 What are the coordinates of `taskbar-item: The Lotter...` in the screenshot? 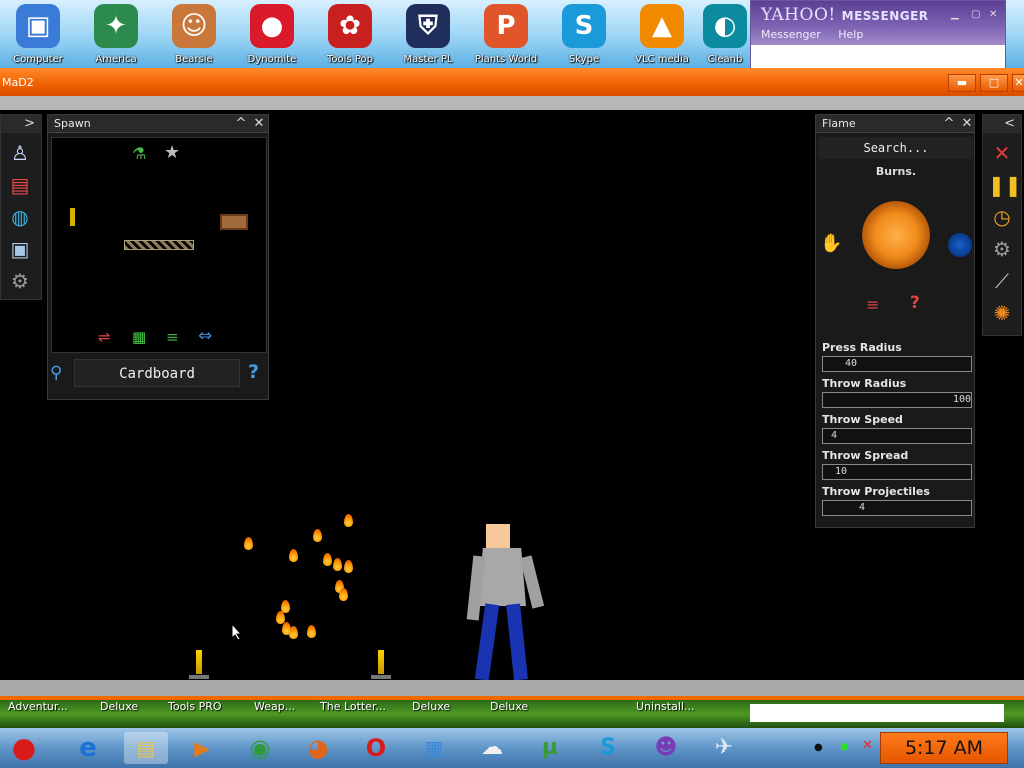 It's located at (353, 706).